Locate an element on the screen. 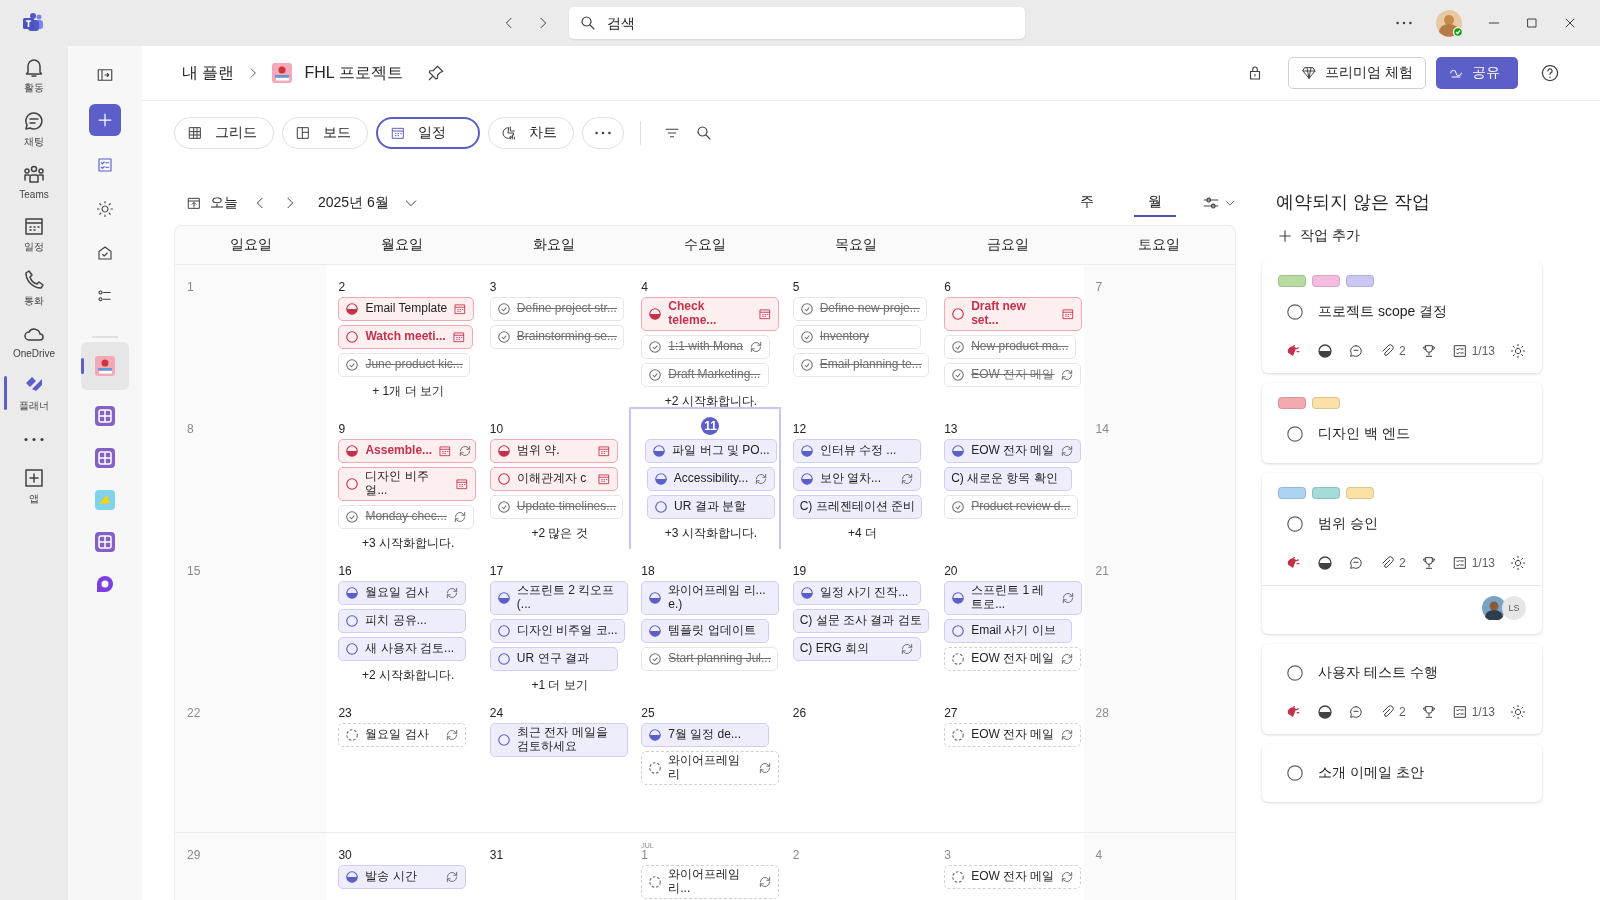  home-check-icon is located at coordinates (105, 253).